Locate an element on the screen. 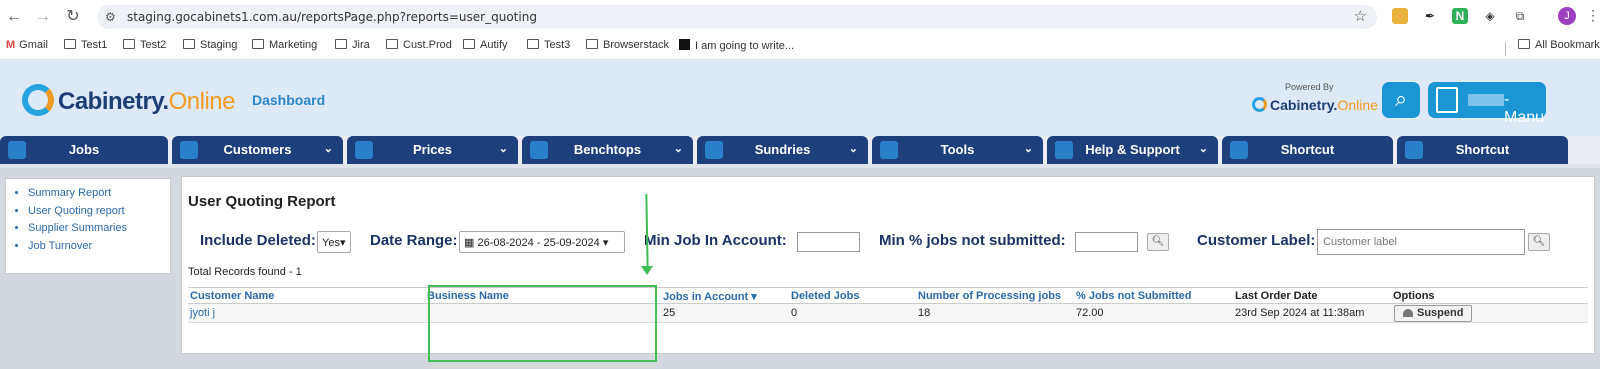  suspend-button: Suspend is located at coordinates (1433, 313).